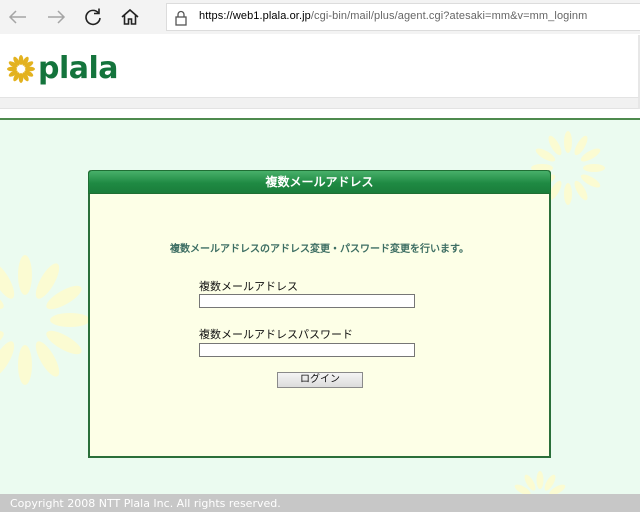 The width and height of the screenshot is (640, 514). What do you see at coordinates (248, 286) in the screenshot?
I see `address-label: 複数メールアドレス` at bounding box center [248, 286].